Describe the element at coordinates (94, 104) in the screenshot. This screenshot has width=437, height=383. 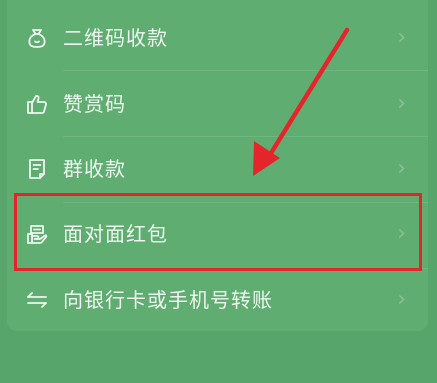
I see `menu-item-label: 赞赏码` at that location.